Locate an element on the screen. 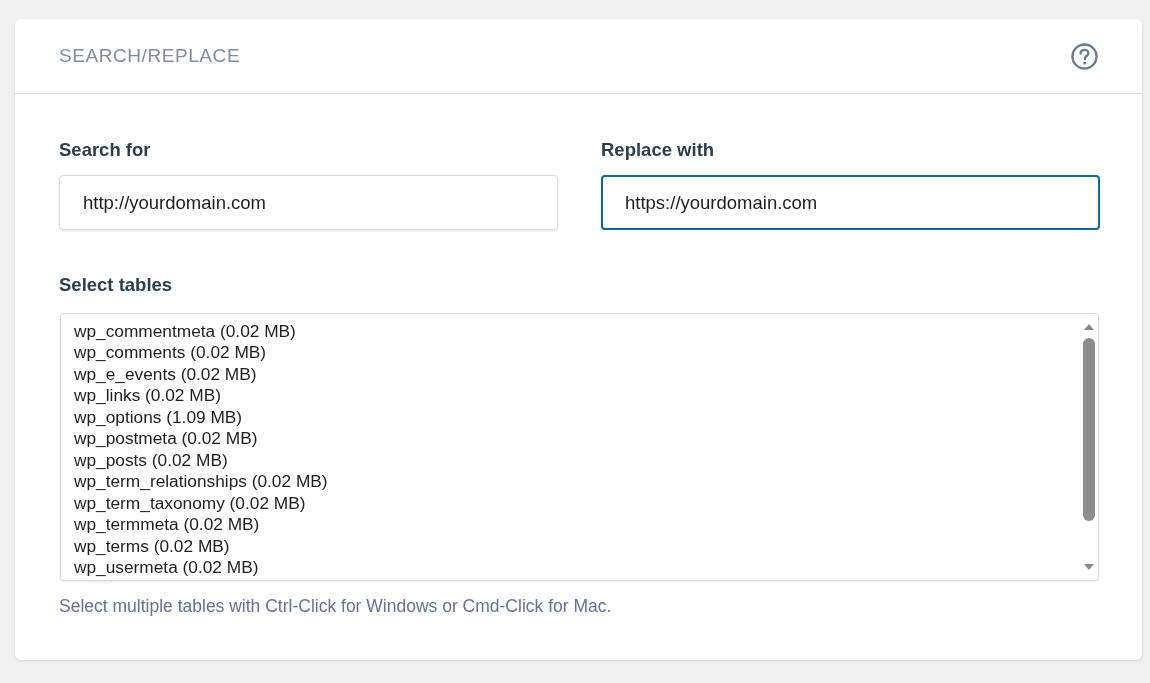 The width and height of the screenshot is (1150, 683). table-option: wp_postmeta (0.02 MB) is located at coordinates (166, 438).